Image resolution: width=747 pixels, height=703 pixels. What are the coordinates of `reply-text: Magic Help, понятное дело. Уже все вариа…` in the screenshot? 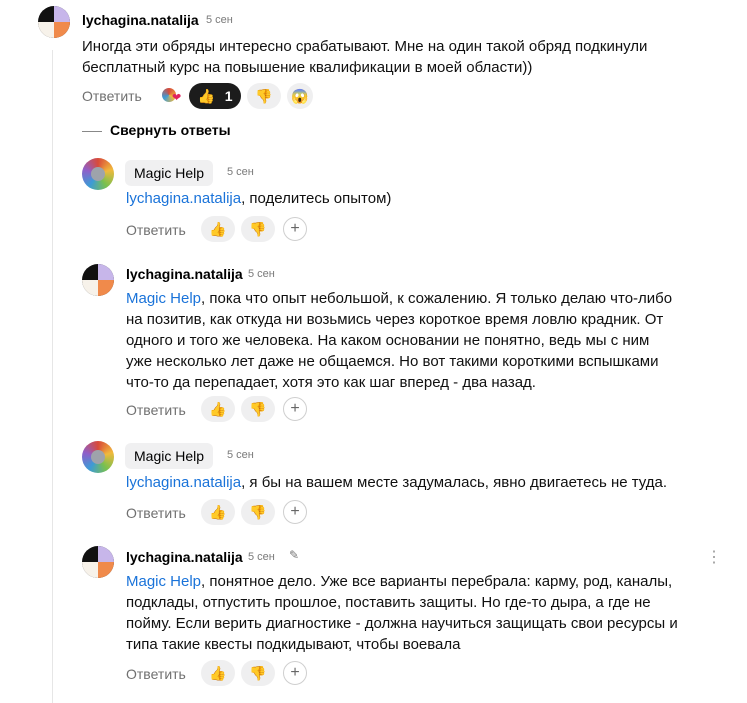 It's located at (402, 613).